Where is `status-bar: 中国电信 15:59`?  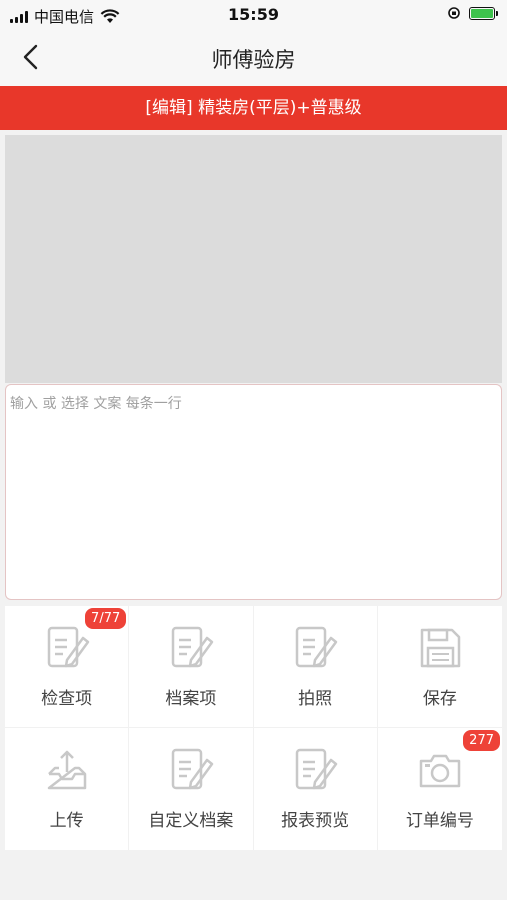
status-bar: 中国电信 15:59 is located at coordinates (253, 15).